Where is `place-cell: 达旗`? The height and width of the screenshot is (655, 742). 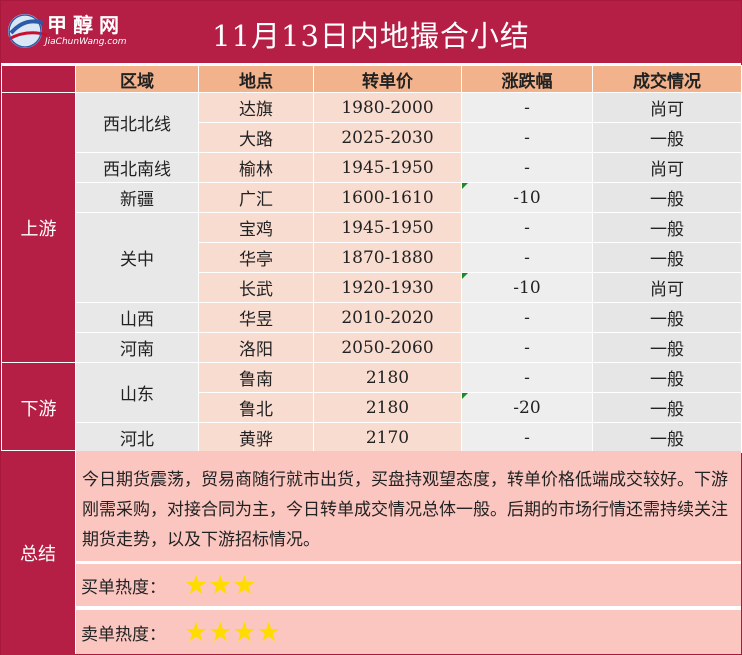
place-cell: 达旗 is located at coordinates (256, 107).